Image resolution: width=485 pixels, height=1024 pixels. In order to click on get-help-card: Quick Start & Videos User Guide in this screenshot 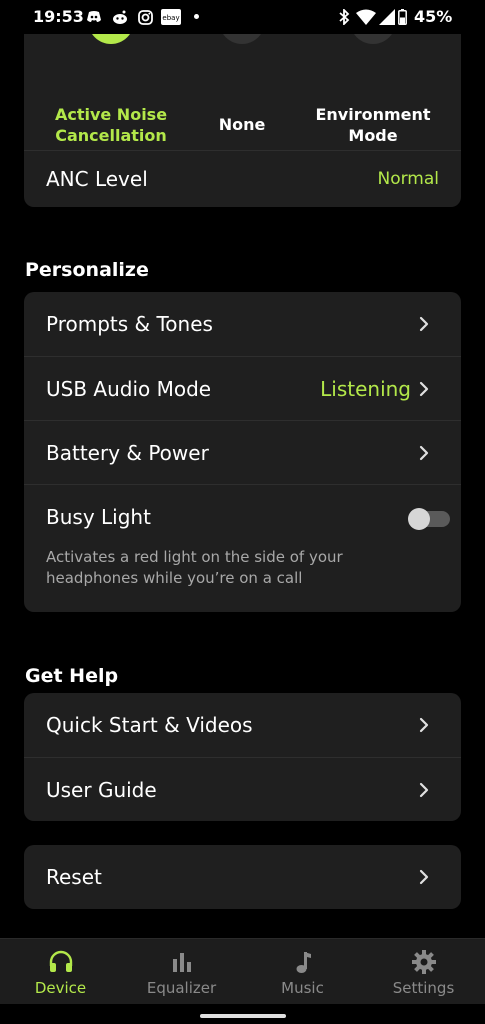, I will do `click(242, 757)`.